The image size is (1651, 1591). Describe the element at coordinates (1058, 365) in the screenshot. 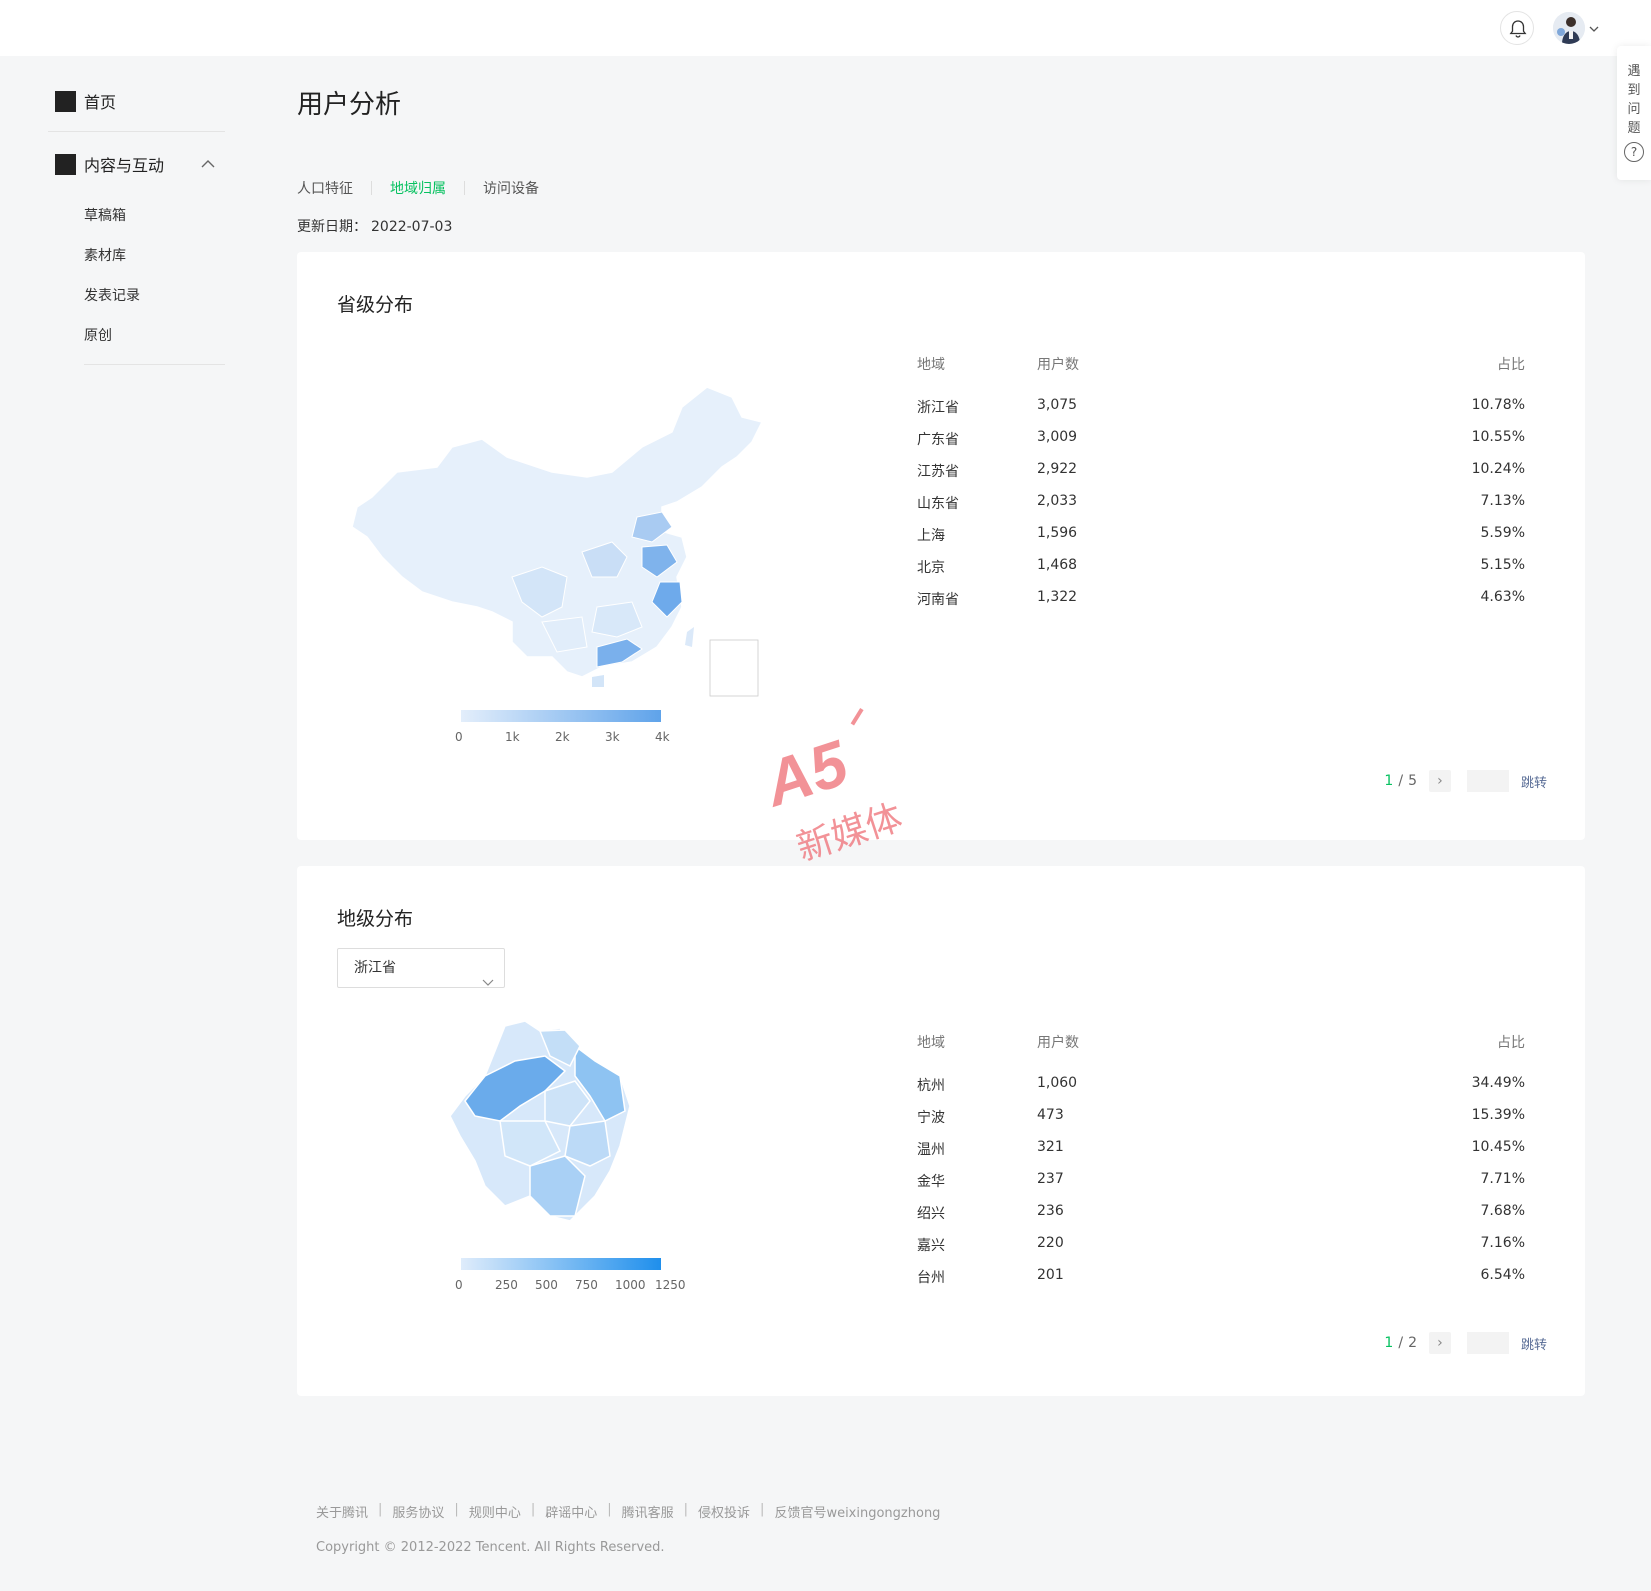

I see `col-header-users: 用户数` at that location.